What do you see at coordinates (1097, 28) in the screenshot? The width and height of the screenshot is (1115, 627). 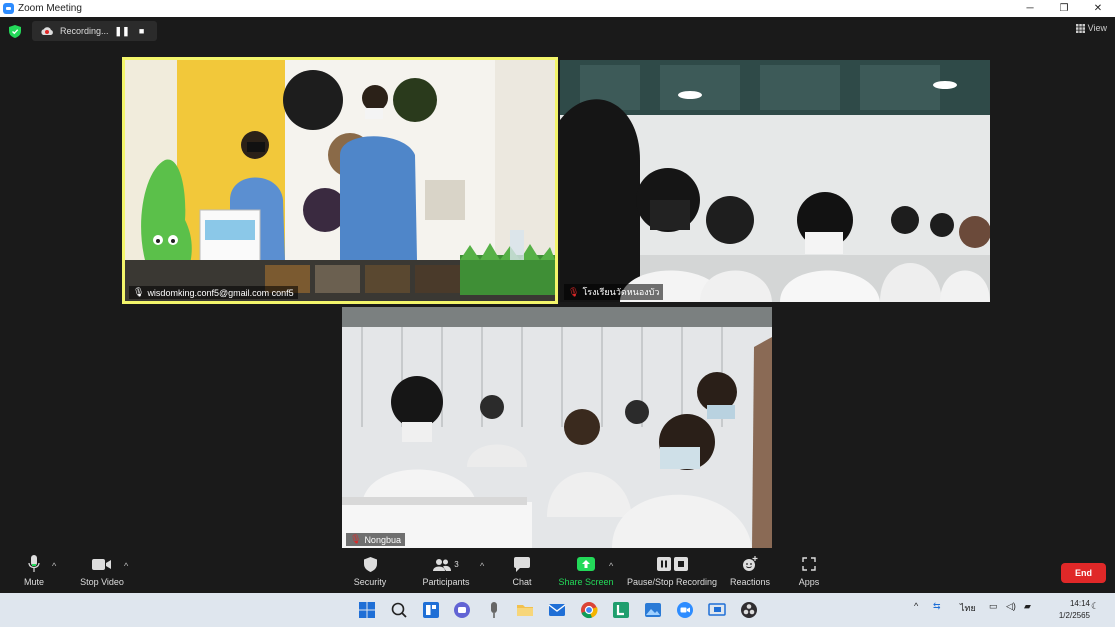 I see `view-label: View` at bounding box center [1097, 28].